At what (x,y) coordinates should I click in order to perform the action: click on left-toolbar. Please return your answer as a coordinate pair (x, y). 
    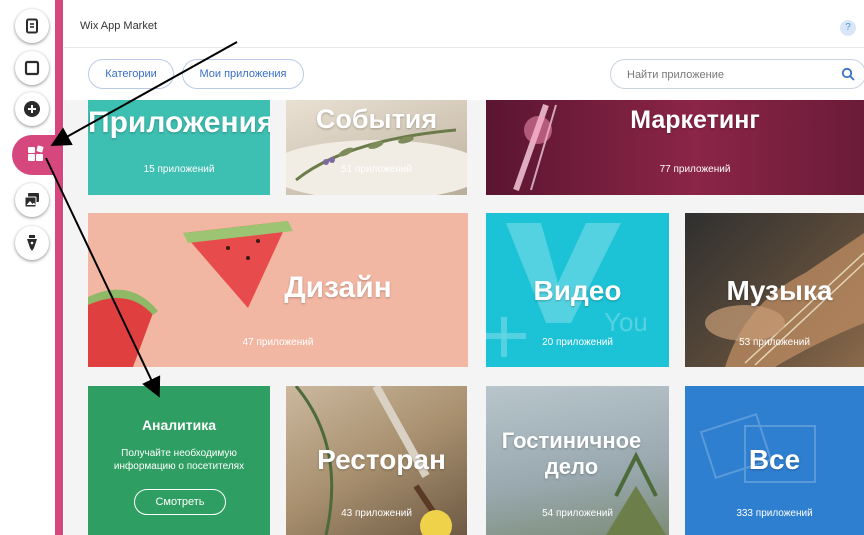
    Looking at the image, I should click on (30, 267).